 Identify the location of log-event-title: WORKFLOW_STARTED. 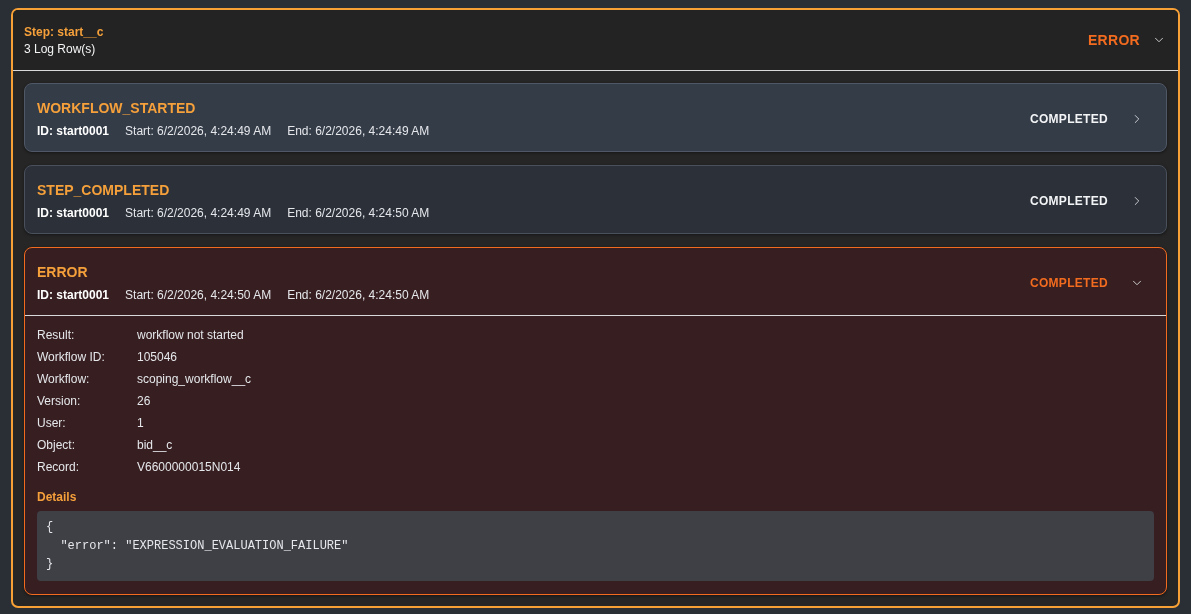
(116, 108).